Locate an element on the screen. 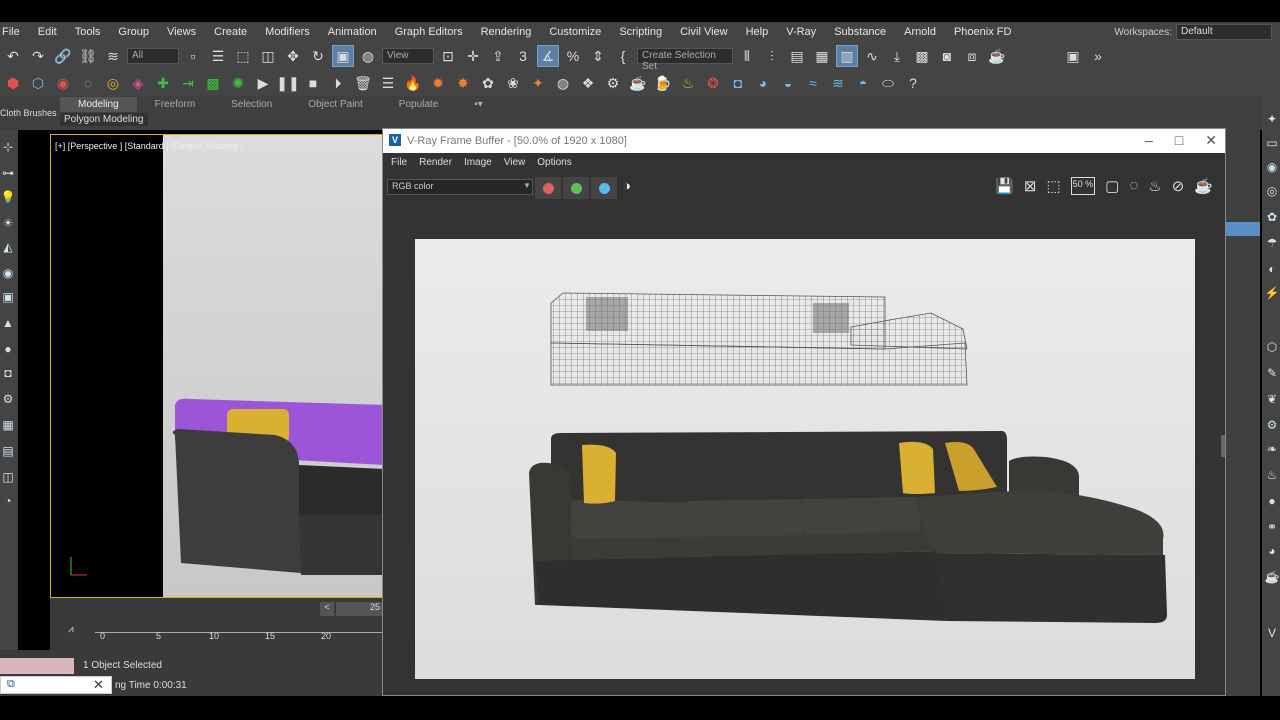  close-icon: ✕ is located at coordinates (98, 685).